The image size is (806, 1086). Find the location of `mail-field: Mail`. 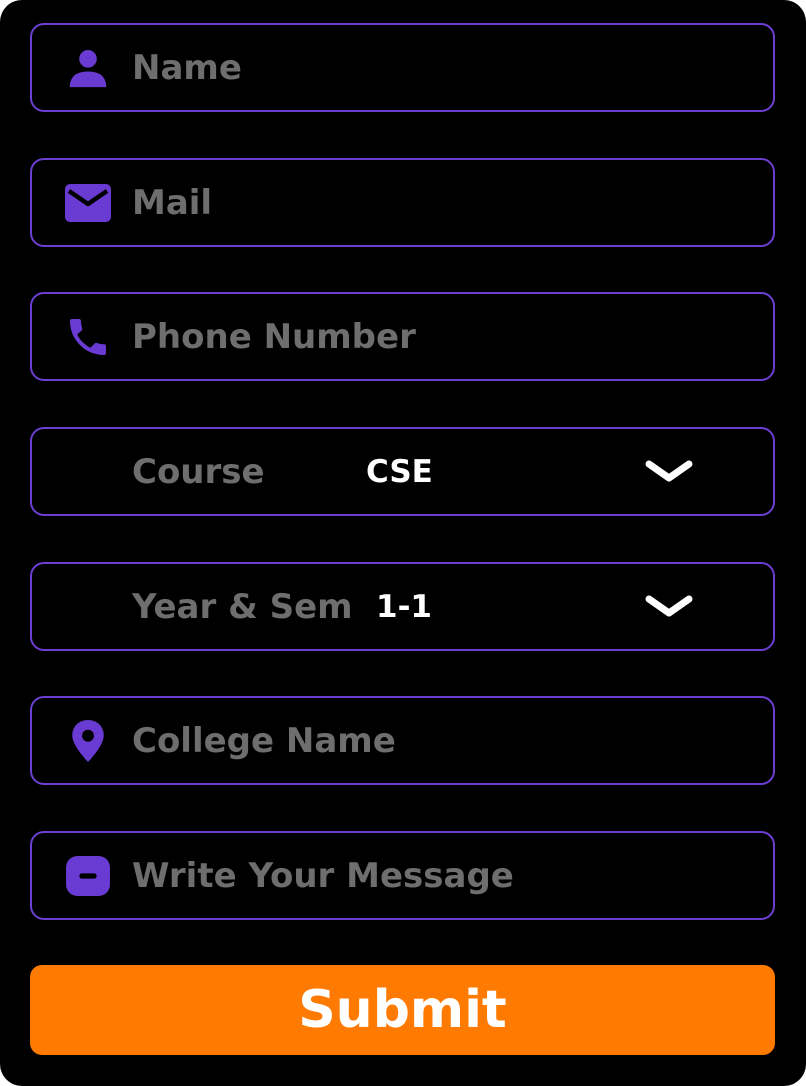

mail-field: Mail is located at coordinates (402, 202).